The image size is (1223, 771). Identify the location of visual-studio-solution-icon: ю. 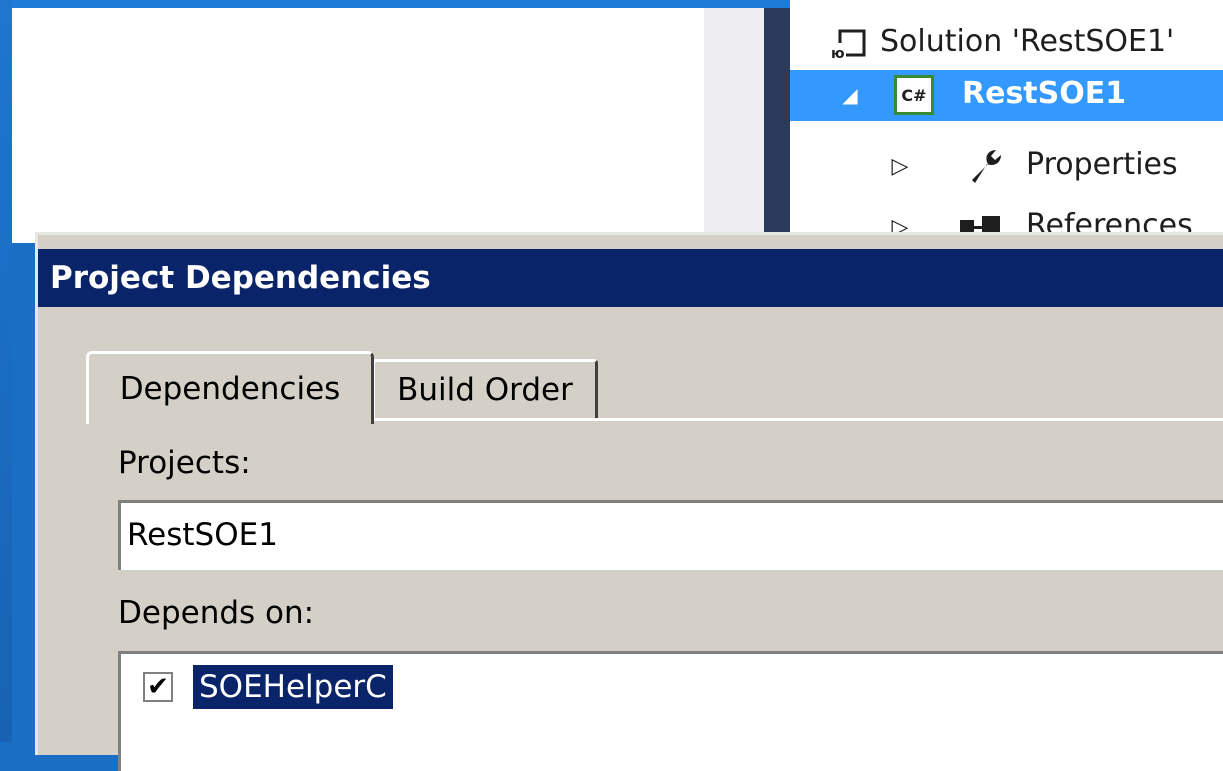
(848, 44).